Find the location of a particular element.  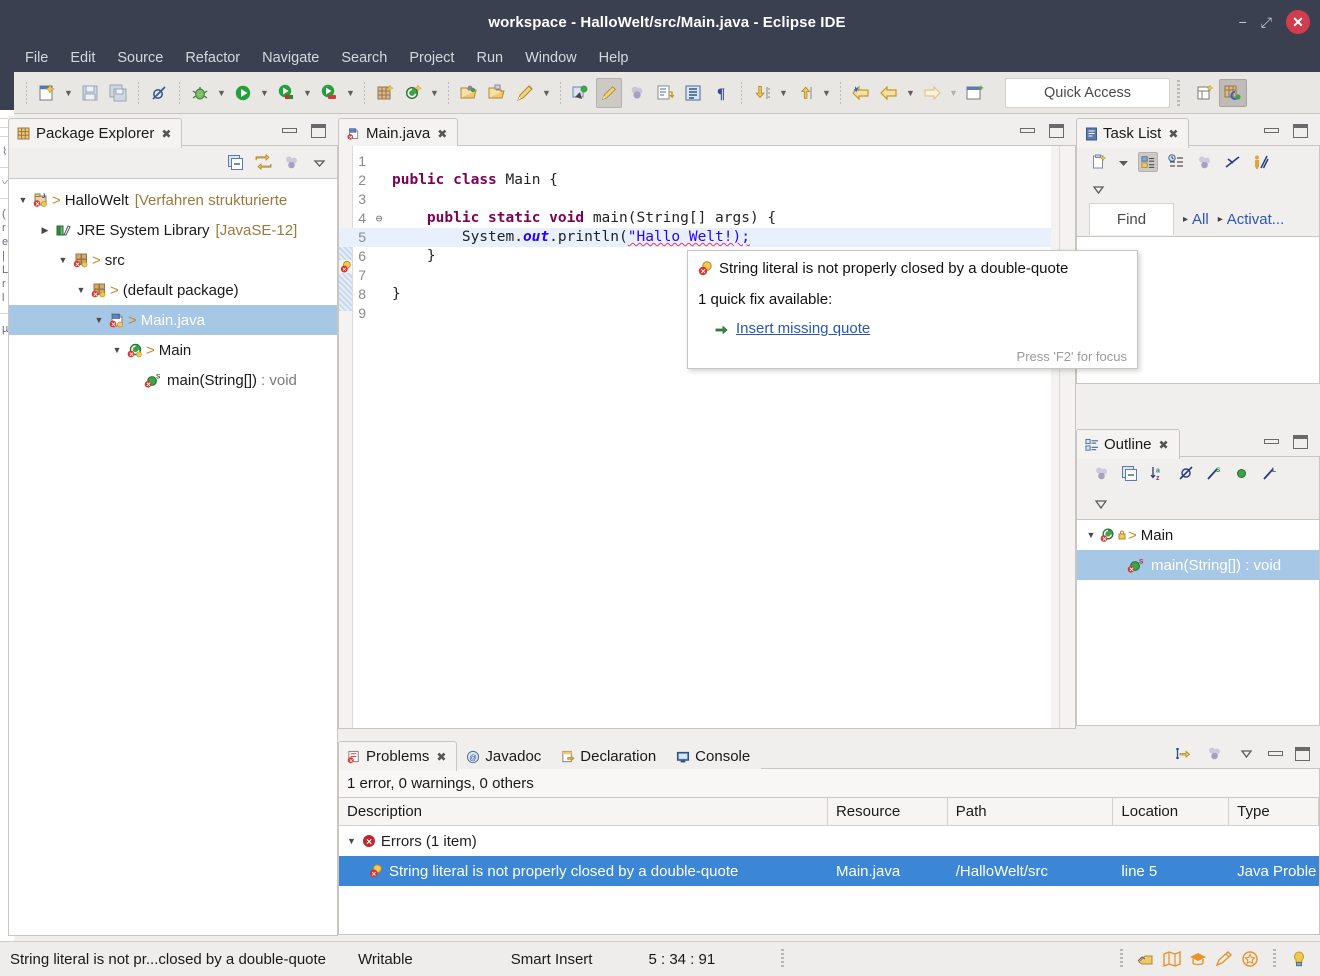

new-task-dropdown-icon is located at coordinates (1123, 162).